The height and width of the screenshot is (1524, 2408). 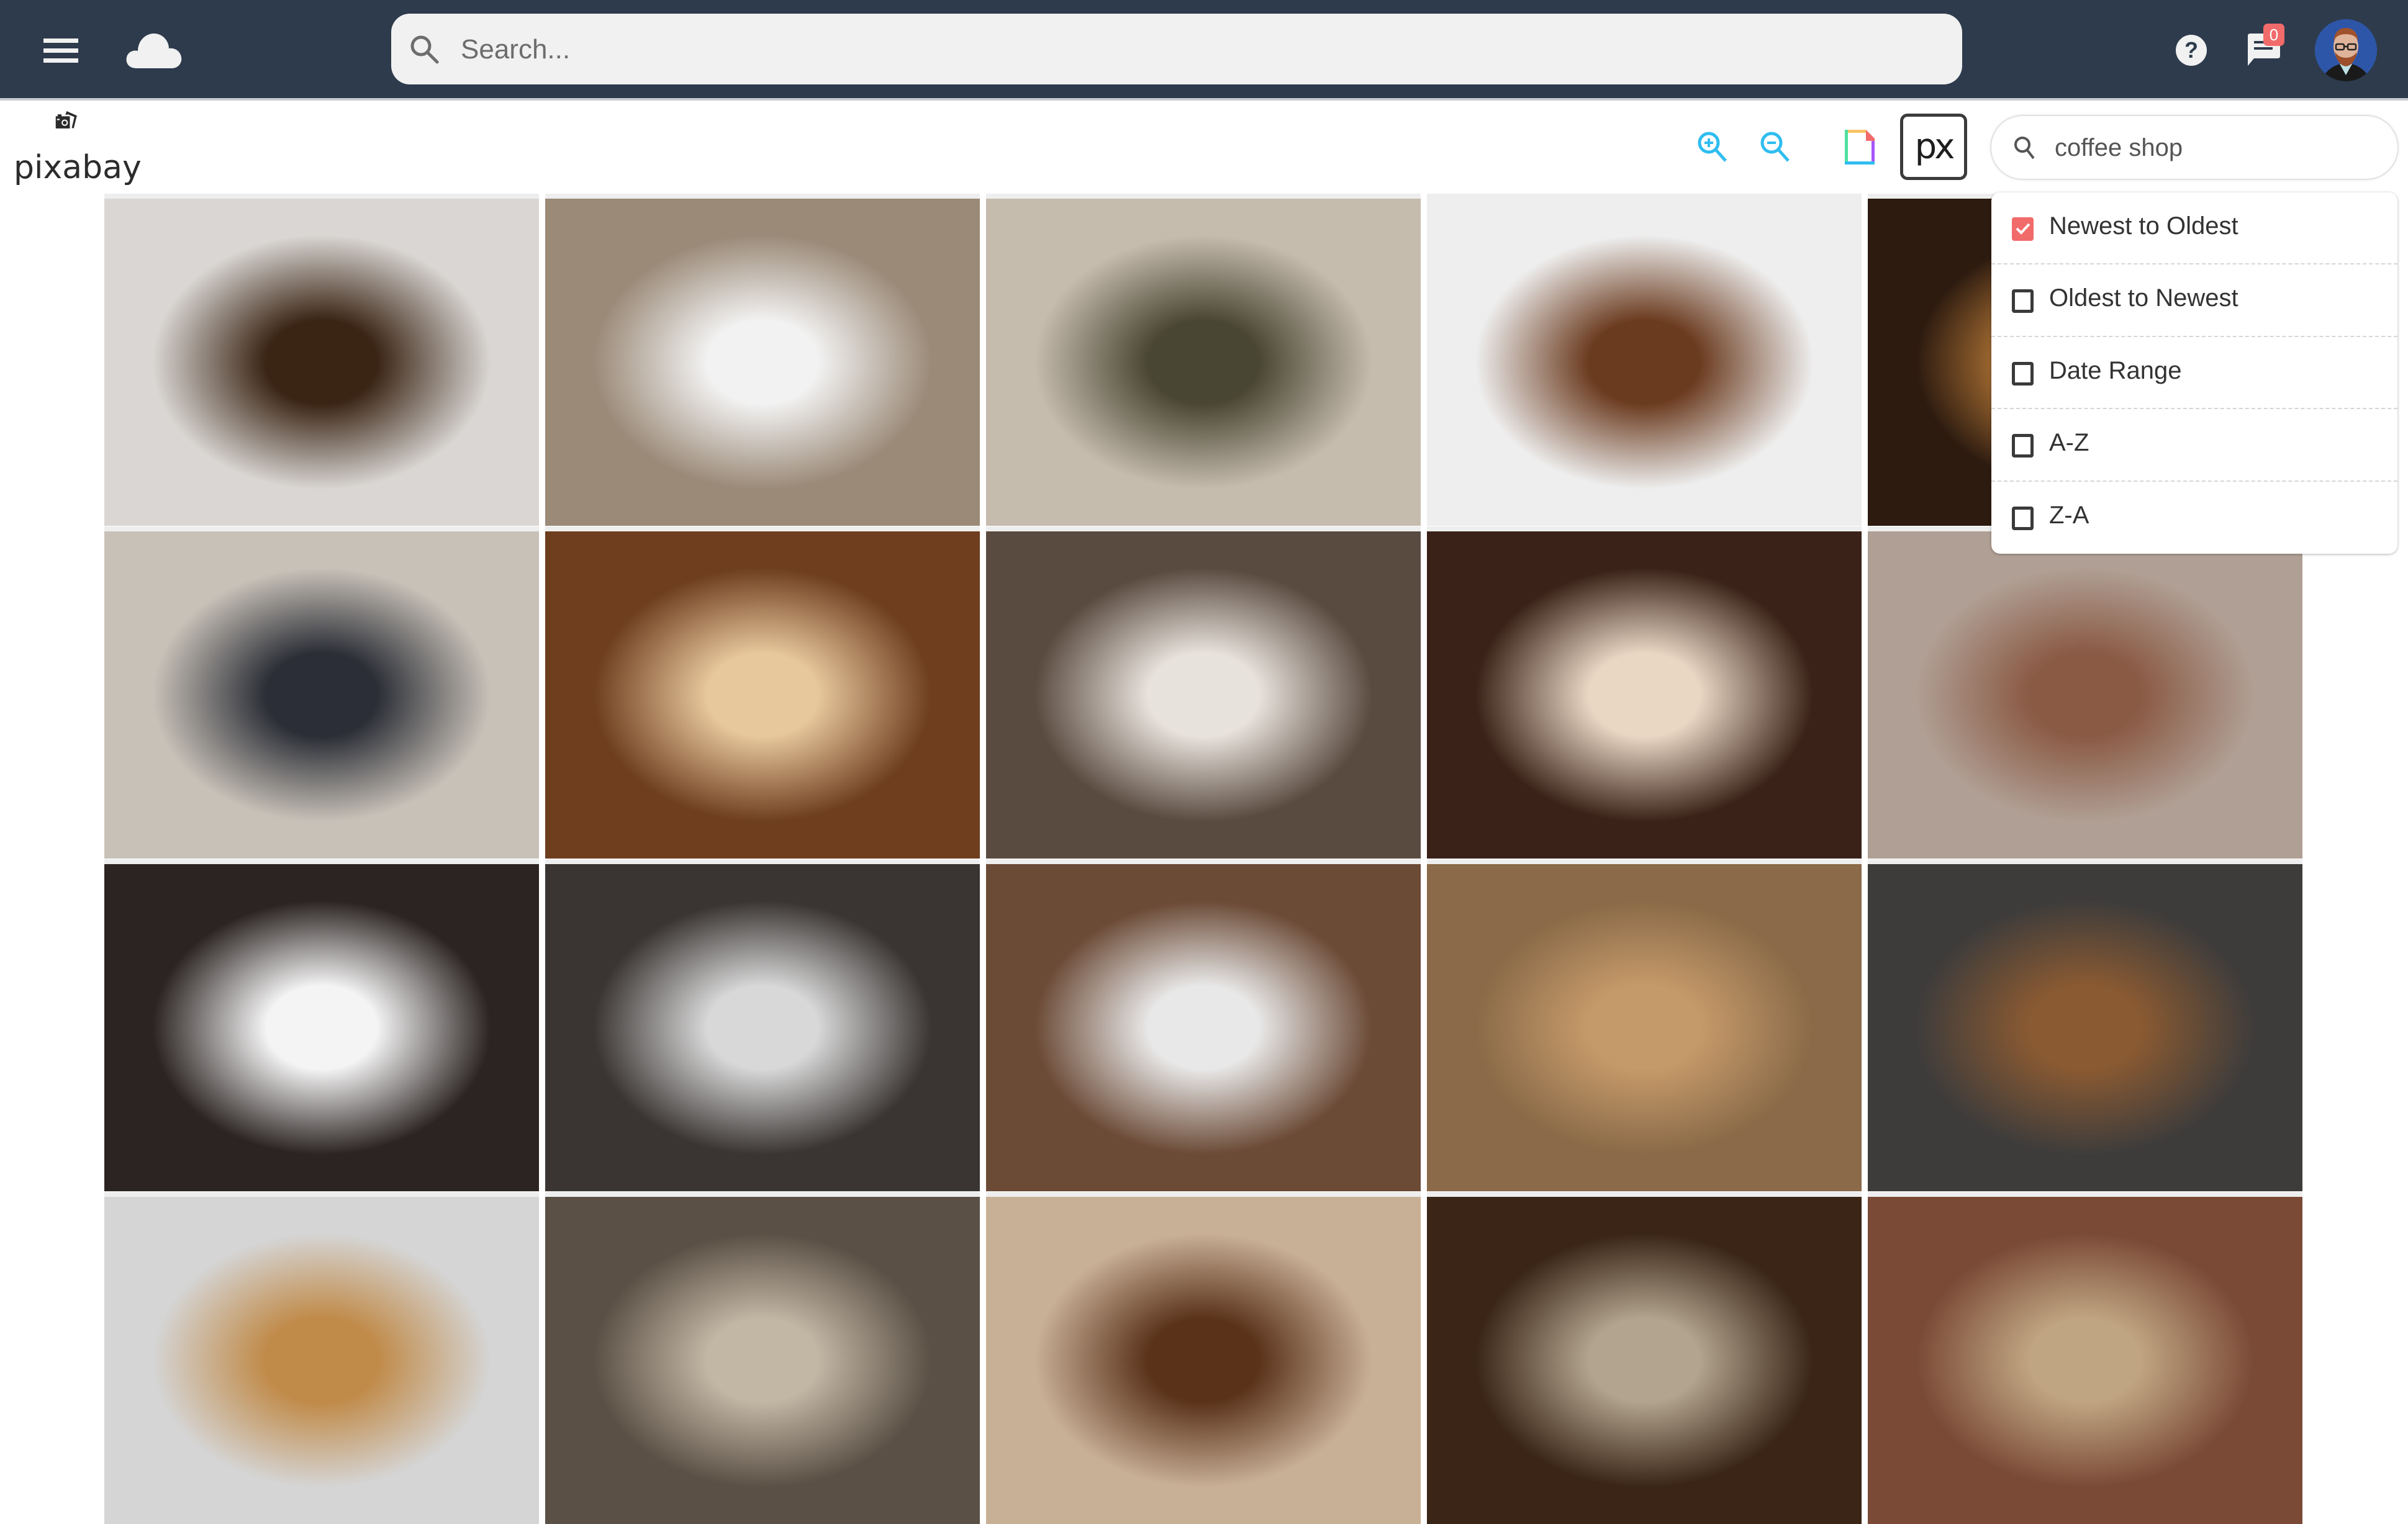 I want to click on gallery-image-tile: Small latte cup by window, so click(x=763, y=1360).